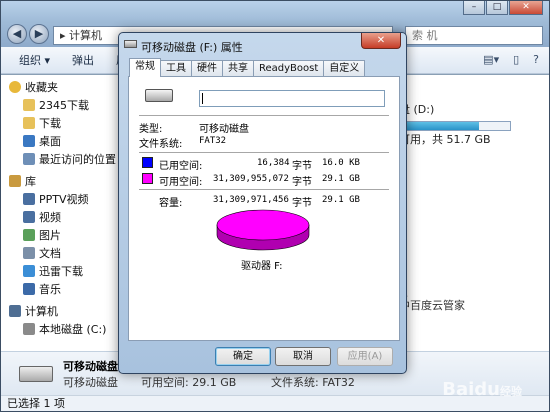 The width and height of the screenshot is (550, 412). I want to click on view-options-icon: ▤▾, so click(491, 59).